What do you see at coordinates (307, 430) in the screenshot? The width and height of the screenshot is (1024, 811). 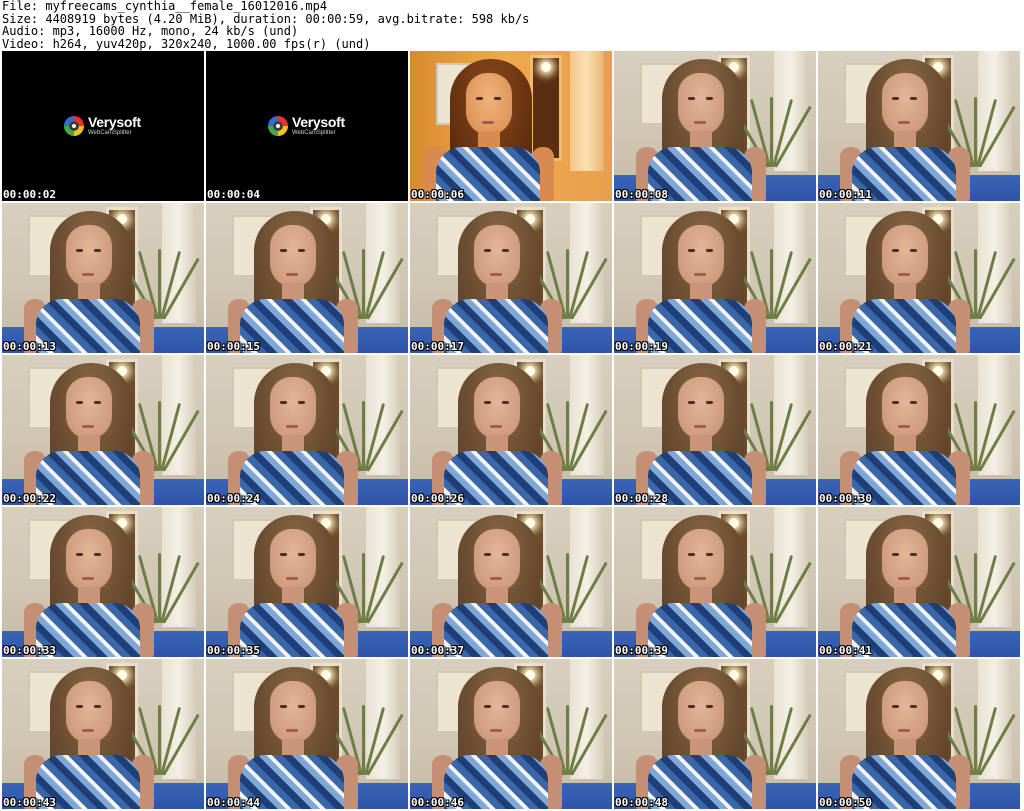 I see `video-thumbnail: 00:00:24` at bounding box center [307, 430].